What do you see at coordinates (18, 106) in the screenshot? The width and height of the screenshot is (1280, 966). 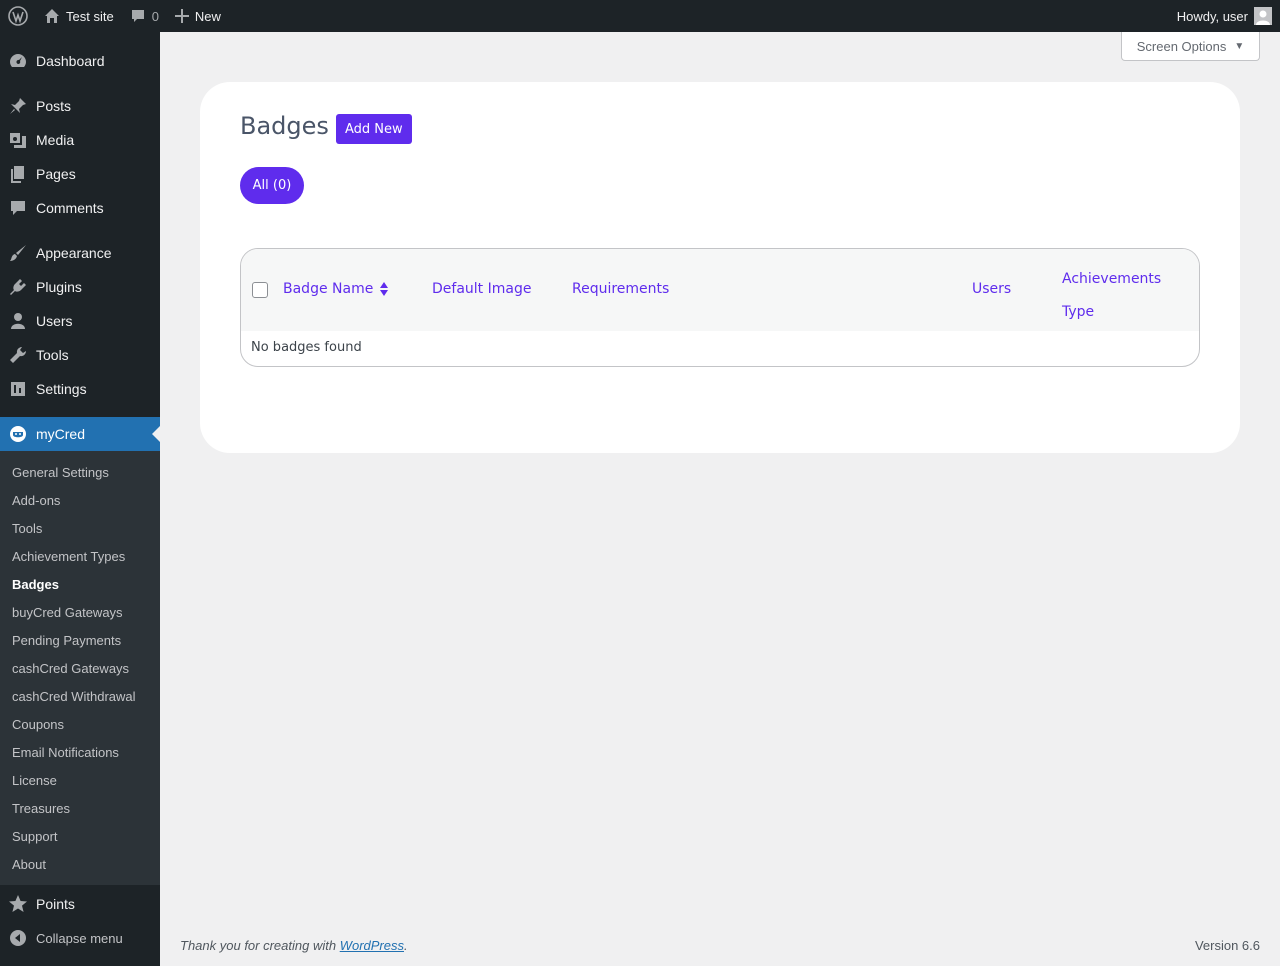 I see `pin-icon` at bounding box center [18, 106].